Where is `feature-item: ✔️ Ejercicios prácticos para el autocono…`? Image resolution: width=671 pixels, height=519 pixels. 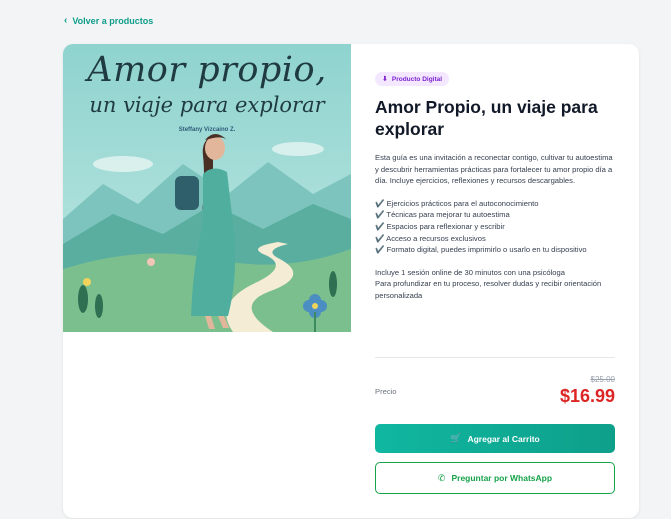 feature-item: ✔️ Ejercicios prácticos para el autocono… is located at coordinates (457, 203).